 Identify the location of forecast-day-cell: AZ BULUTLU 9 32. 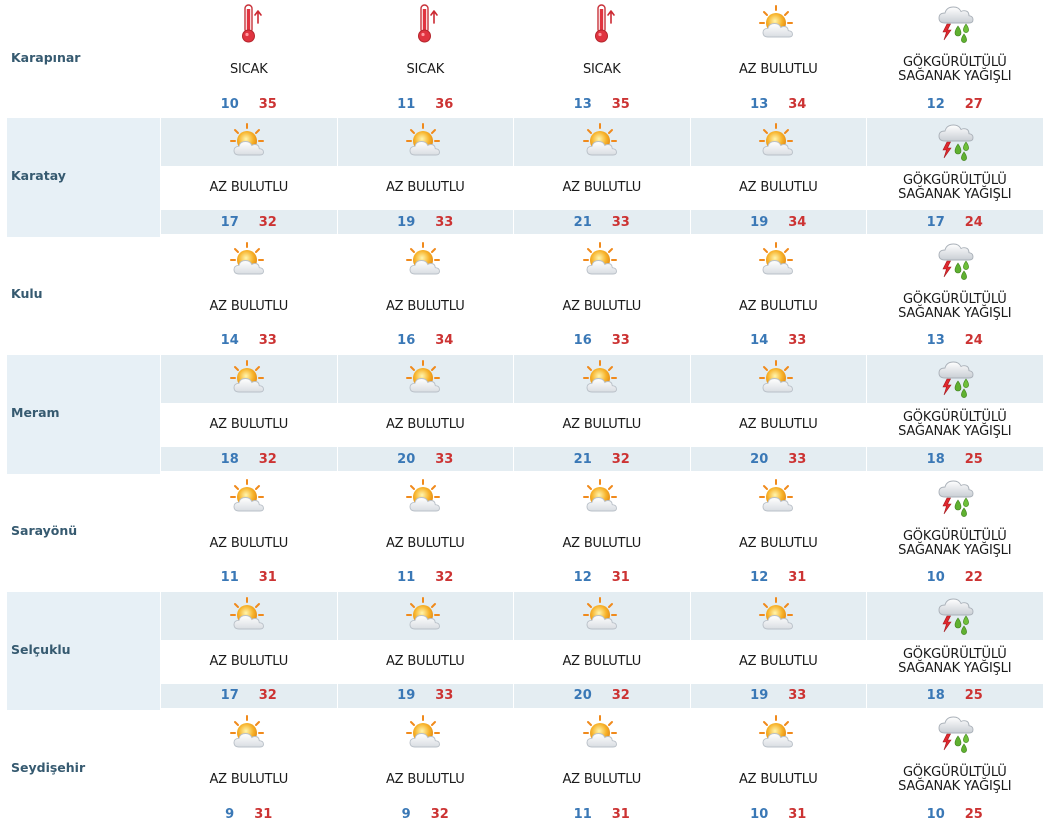
(426, 769).